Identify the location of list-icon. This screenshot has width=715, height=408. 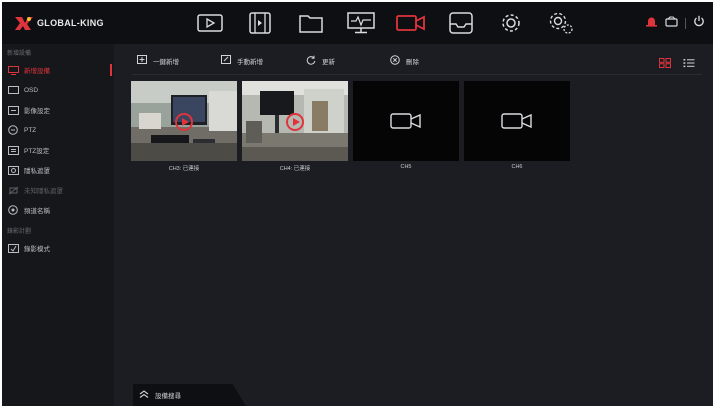
(689, 63).